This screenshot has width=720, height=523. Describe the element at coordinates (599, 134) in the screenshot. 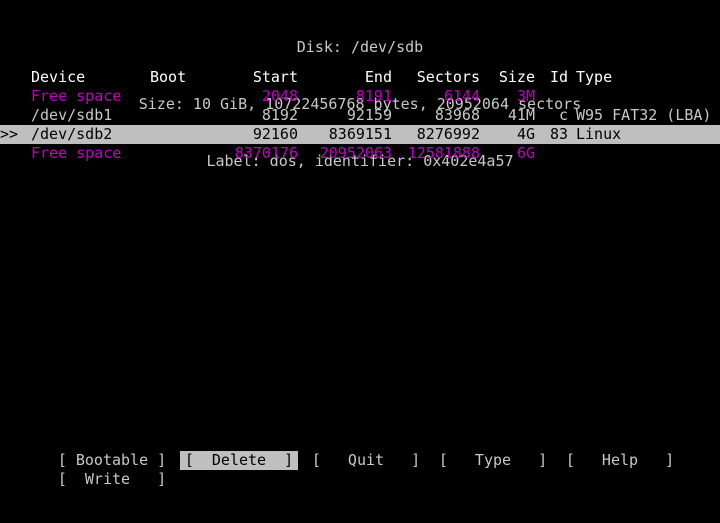

I see `cell-type: Linux` at that location.